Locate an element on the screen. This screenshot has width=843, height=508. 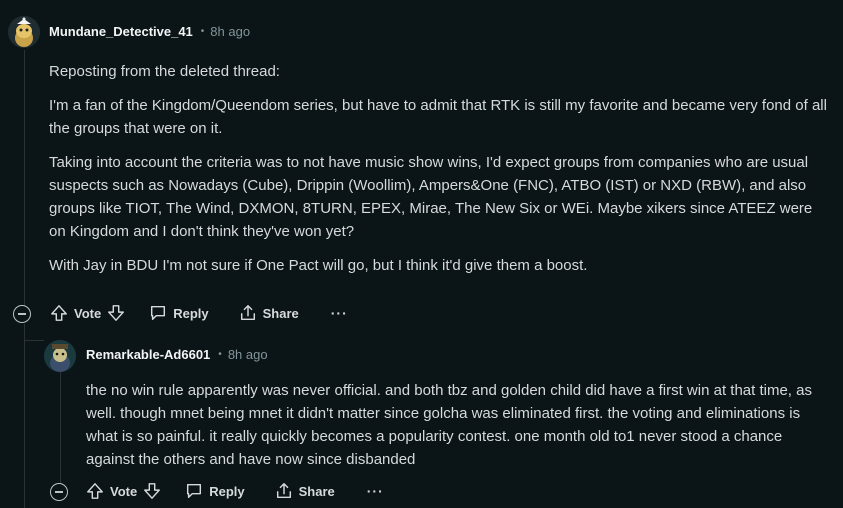
comment-paragraph: Reposting from the deleted thread: is located at coordinates (164, 71).